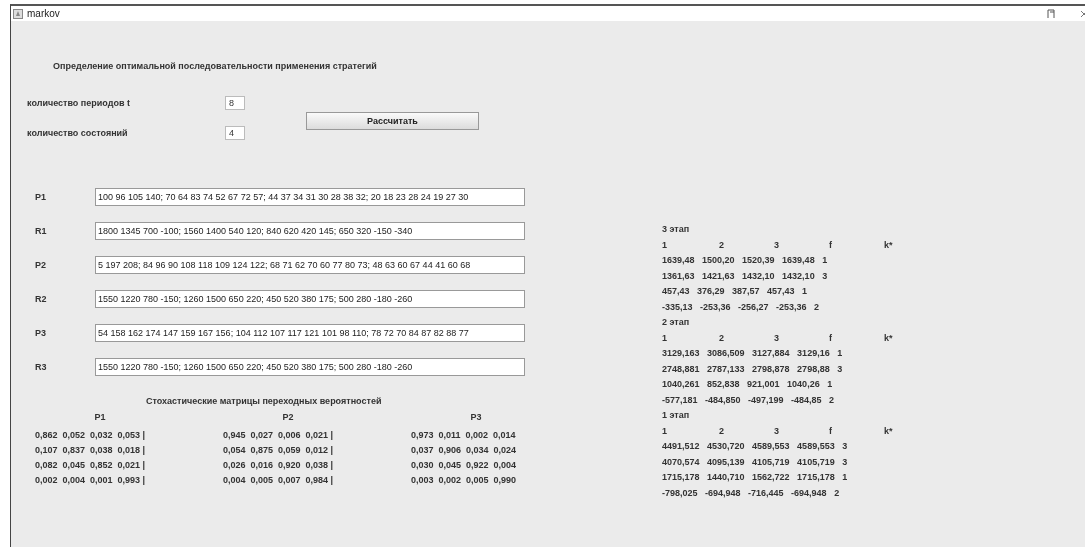 The height and width of the screenshot is (547, 1085). What do you see at coordinates (91, 435) in the screenshot?
I see `matrix-row-text: 0,862 0,052 0,032 0,053 |` at bounding box center [91, 435].